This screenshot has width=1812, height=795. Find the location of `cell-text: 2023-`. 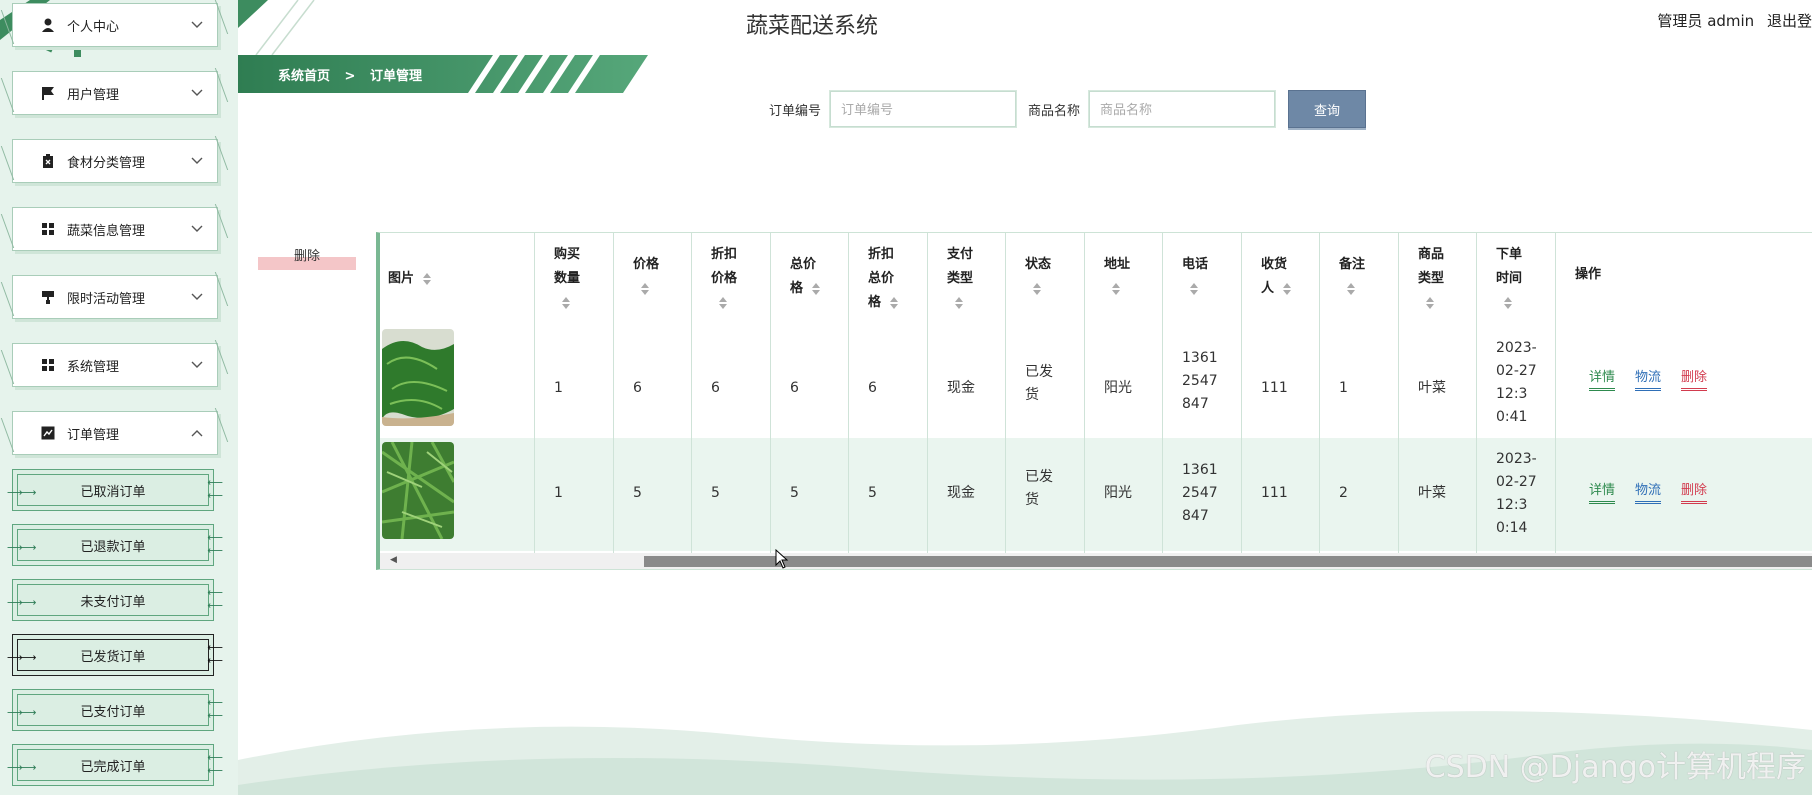

cell-text: 2023- is located at coordinates (1516, 459).